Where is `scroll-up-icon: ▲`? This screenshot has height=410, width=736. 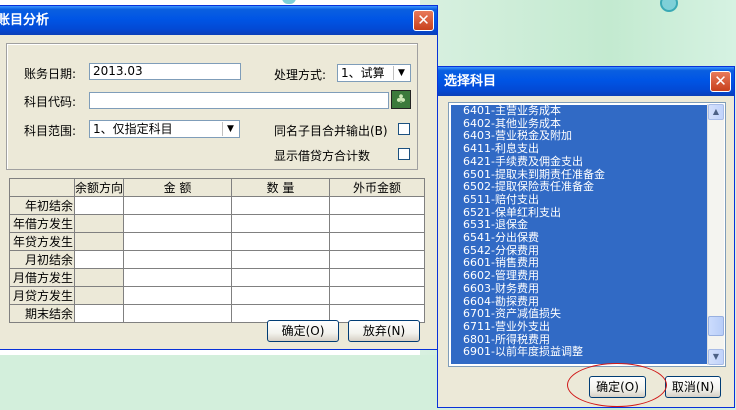 scroll-up-icon: ▲ is located at coordinates (716, 112).